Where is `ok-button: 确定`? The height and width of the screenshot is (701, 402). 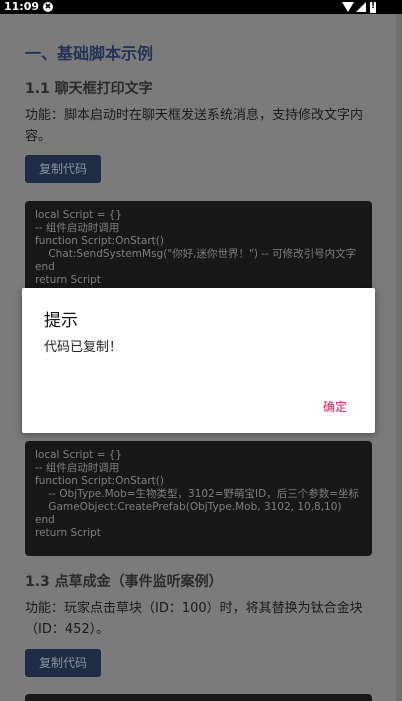
ok-button: 确定 is located at coordinates (335, 406).